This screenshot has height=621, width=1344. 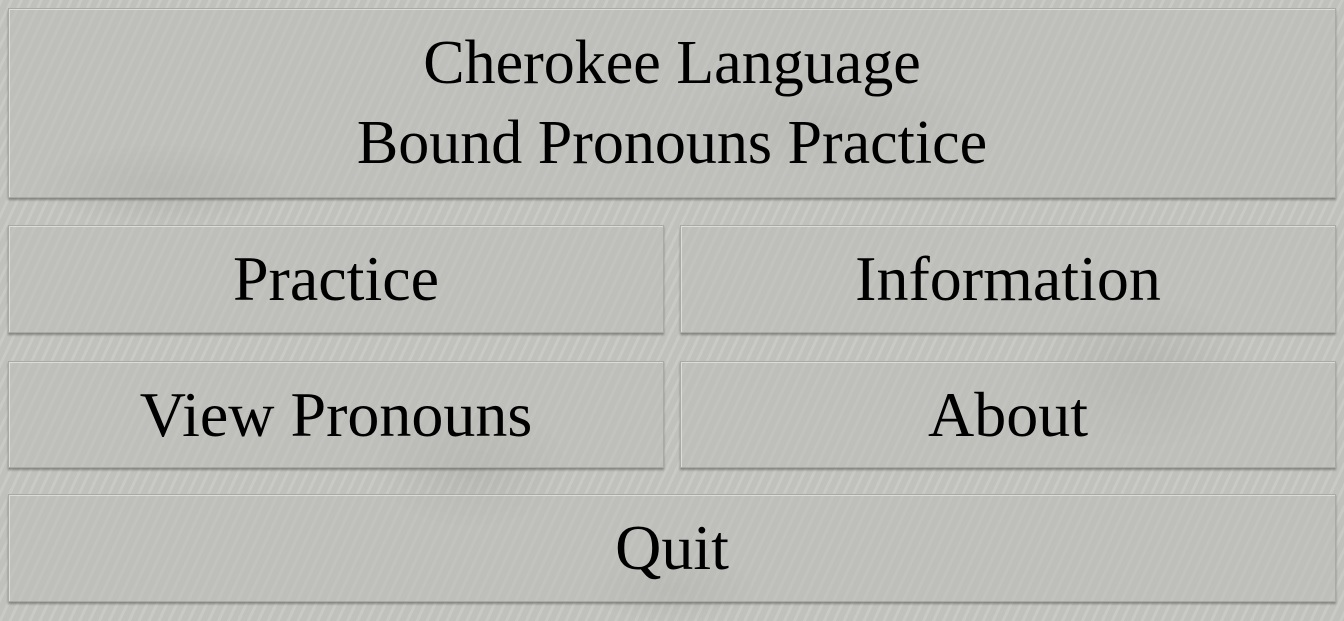 I want to click on practice-button: Practice, so click(x=336, y=279).